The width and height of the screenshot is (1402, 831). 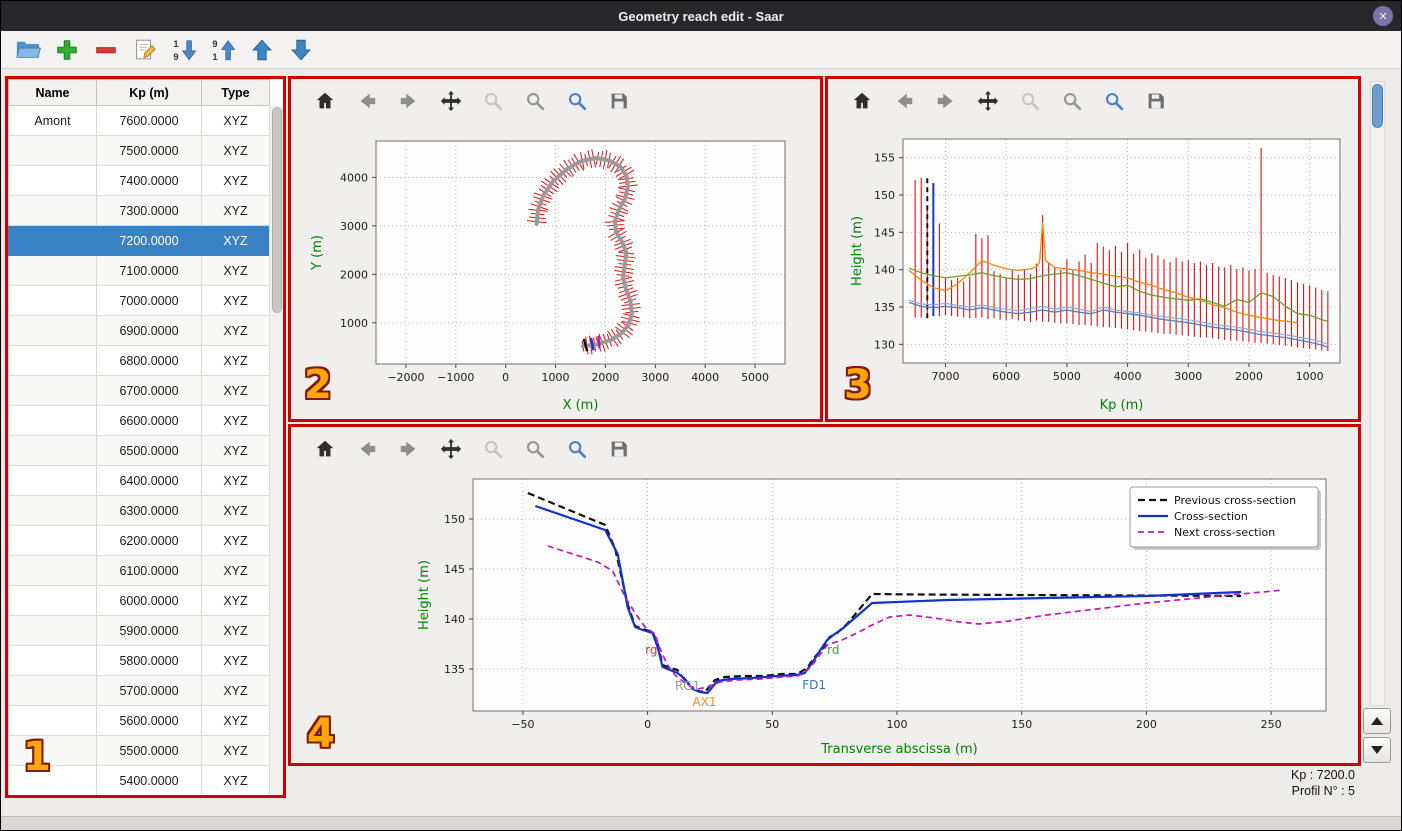 What do you see at coordinates (139, 360) in the screenshot?
I see `table-row: 6800.0000 XYZ` at bounding box center [139, 360].